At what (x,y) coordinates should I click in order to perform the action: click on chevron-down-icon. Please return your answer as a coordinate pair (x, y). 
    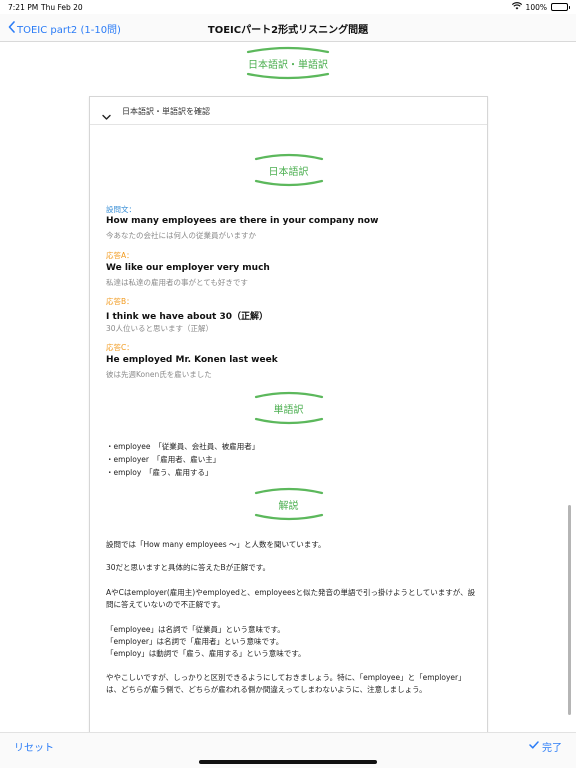
    Looking at the image, I should click on (106, 115).